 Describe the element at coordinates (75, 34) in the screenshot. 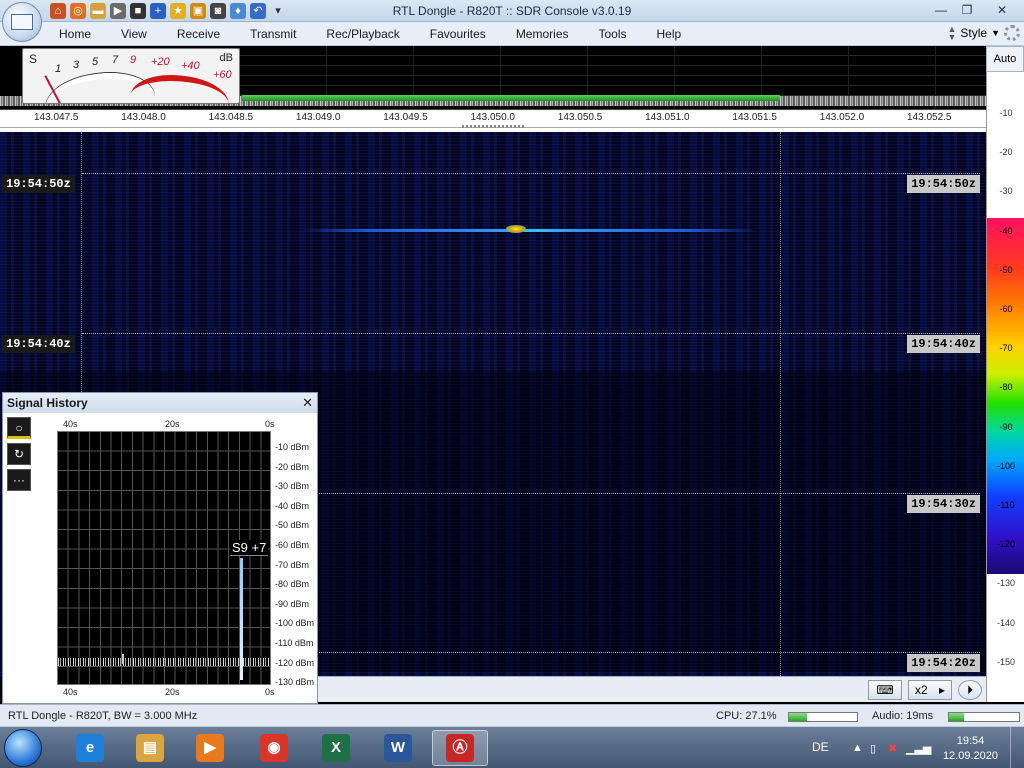

I see `tab-home: Home` at that location.